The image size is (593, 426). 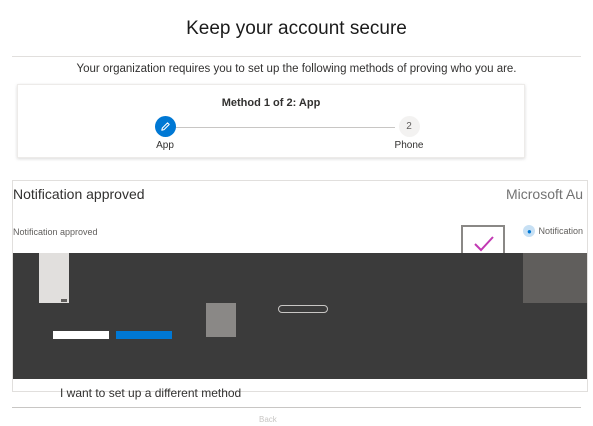 I want to click on back-button: Back, so click(x=268, y=419).